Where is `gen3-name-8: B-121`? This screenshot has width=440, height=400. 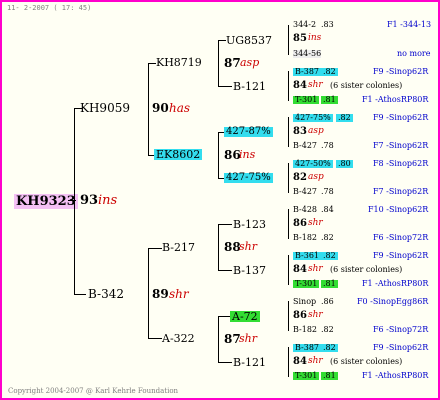
gen3-name-8: B-121 is located at coordinates (249, 362).